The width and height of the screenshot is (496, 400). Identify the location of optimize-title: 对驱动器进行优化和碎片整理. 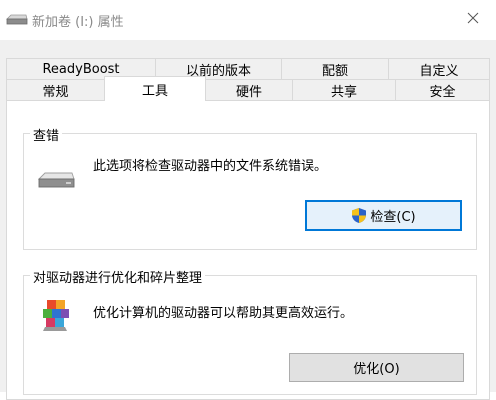
(118, 276).